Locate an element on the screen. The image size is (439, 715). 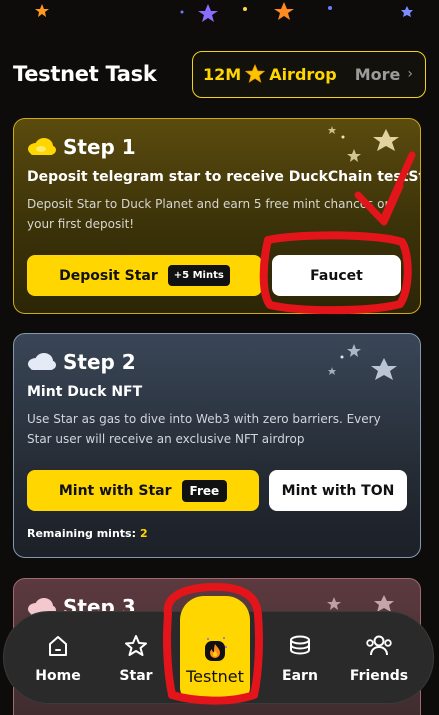
remaining-label: Remaining mints: is located at coordinates (81, 533).